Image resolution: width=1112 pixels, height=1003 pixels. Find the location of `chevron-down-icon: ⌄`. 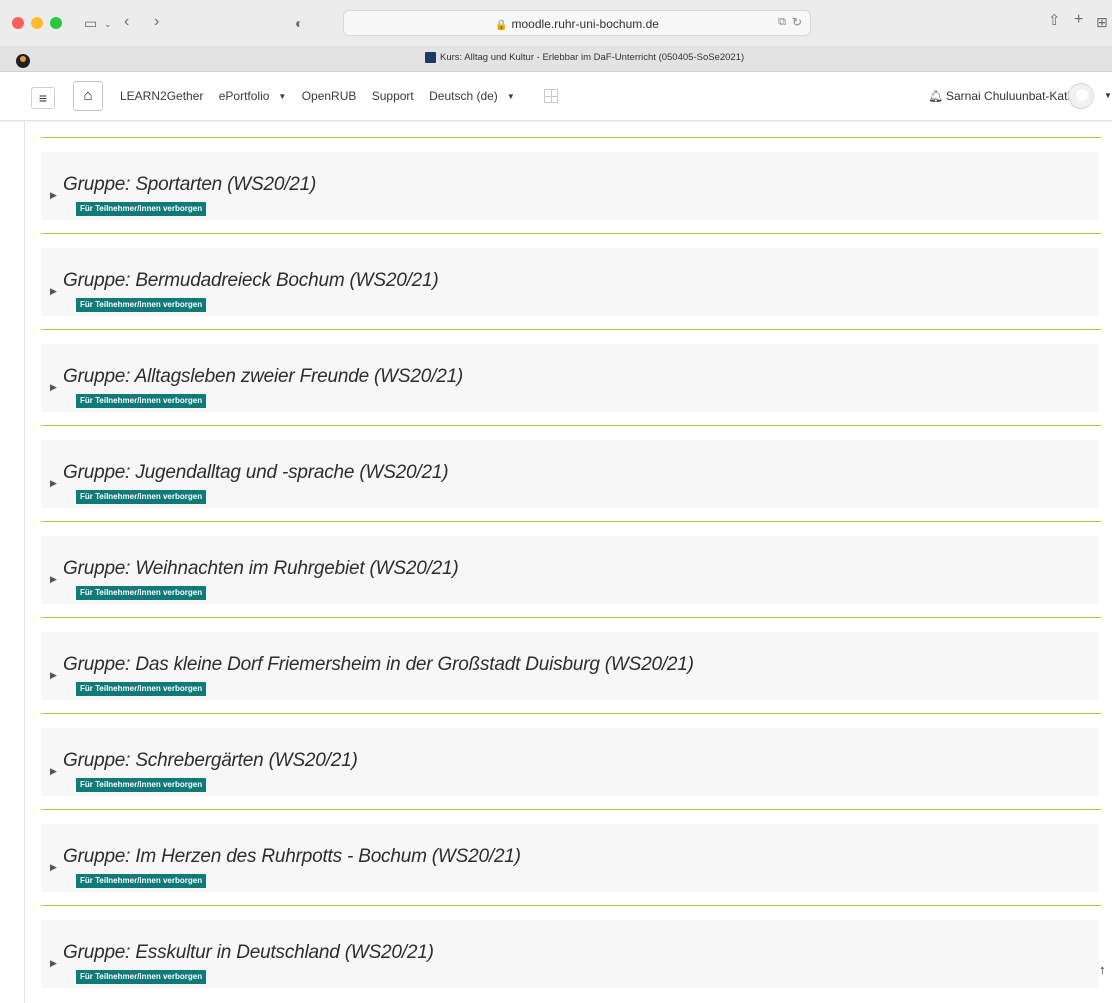

chevron-down-icon: ⌄ is located at coordinates (108, 24).